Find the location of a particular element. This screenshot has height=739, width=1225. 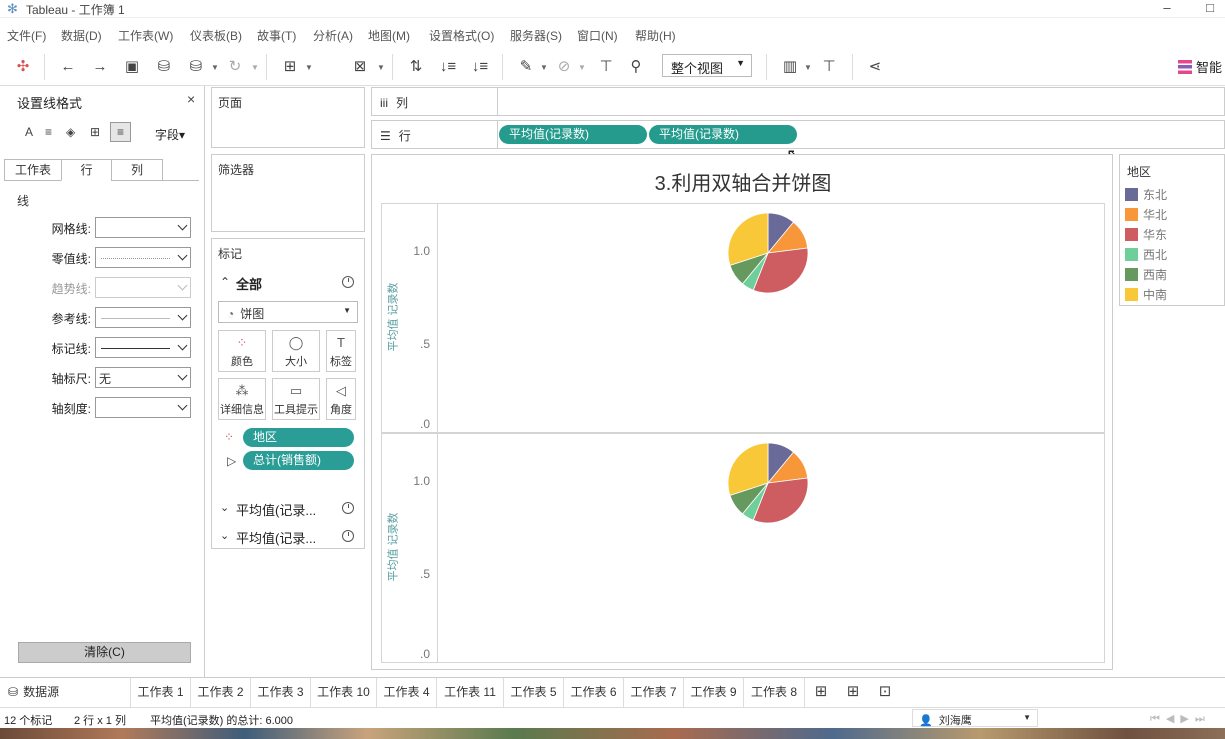

tab-rows: 行 is located at coordinates (86, 170).